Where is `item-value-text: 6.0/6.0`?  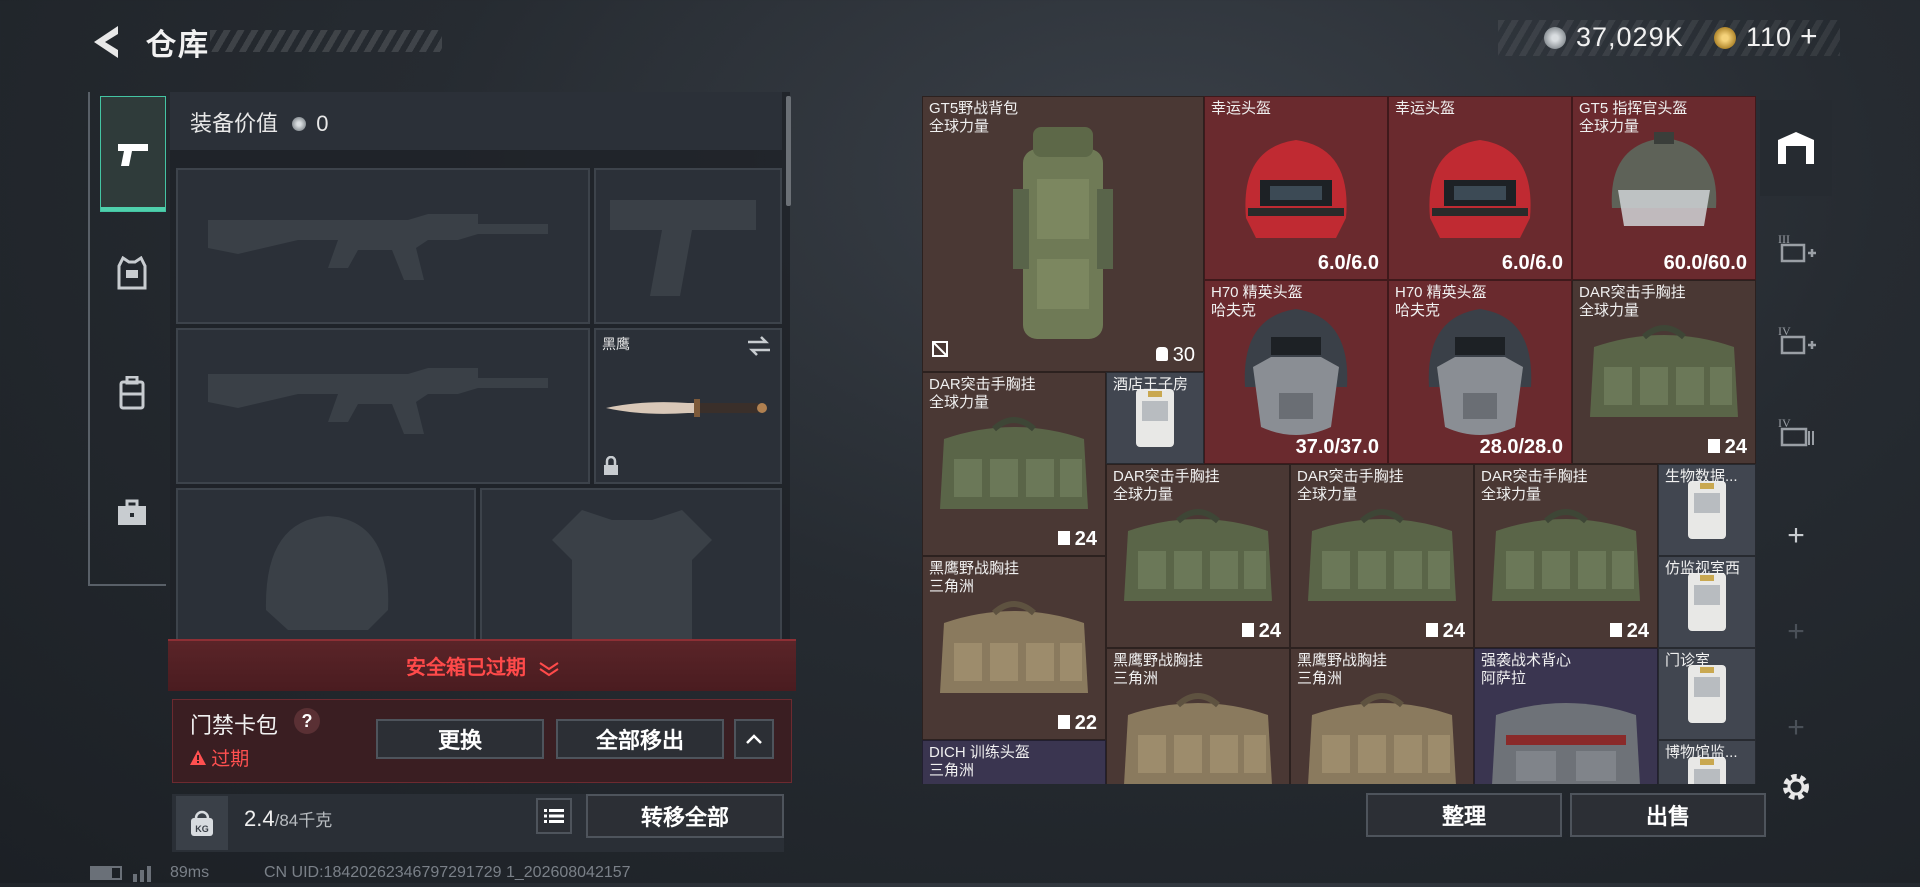
item-value-text: 6.0/6.0 is located at coordinates (1532, 263).